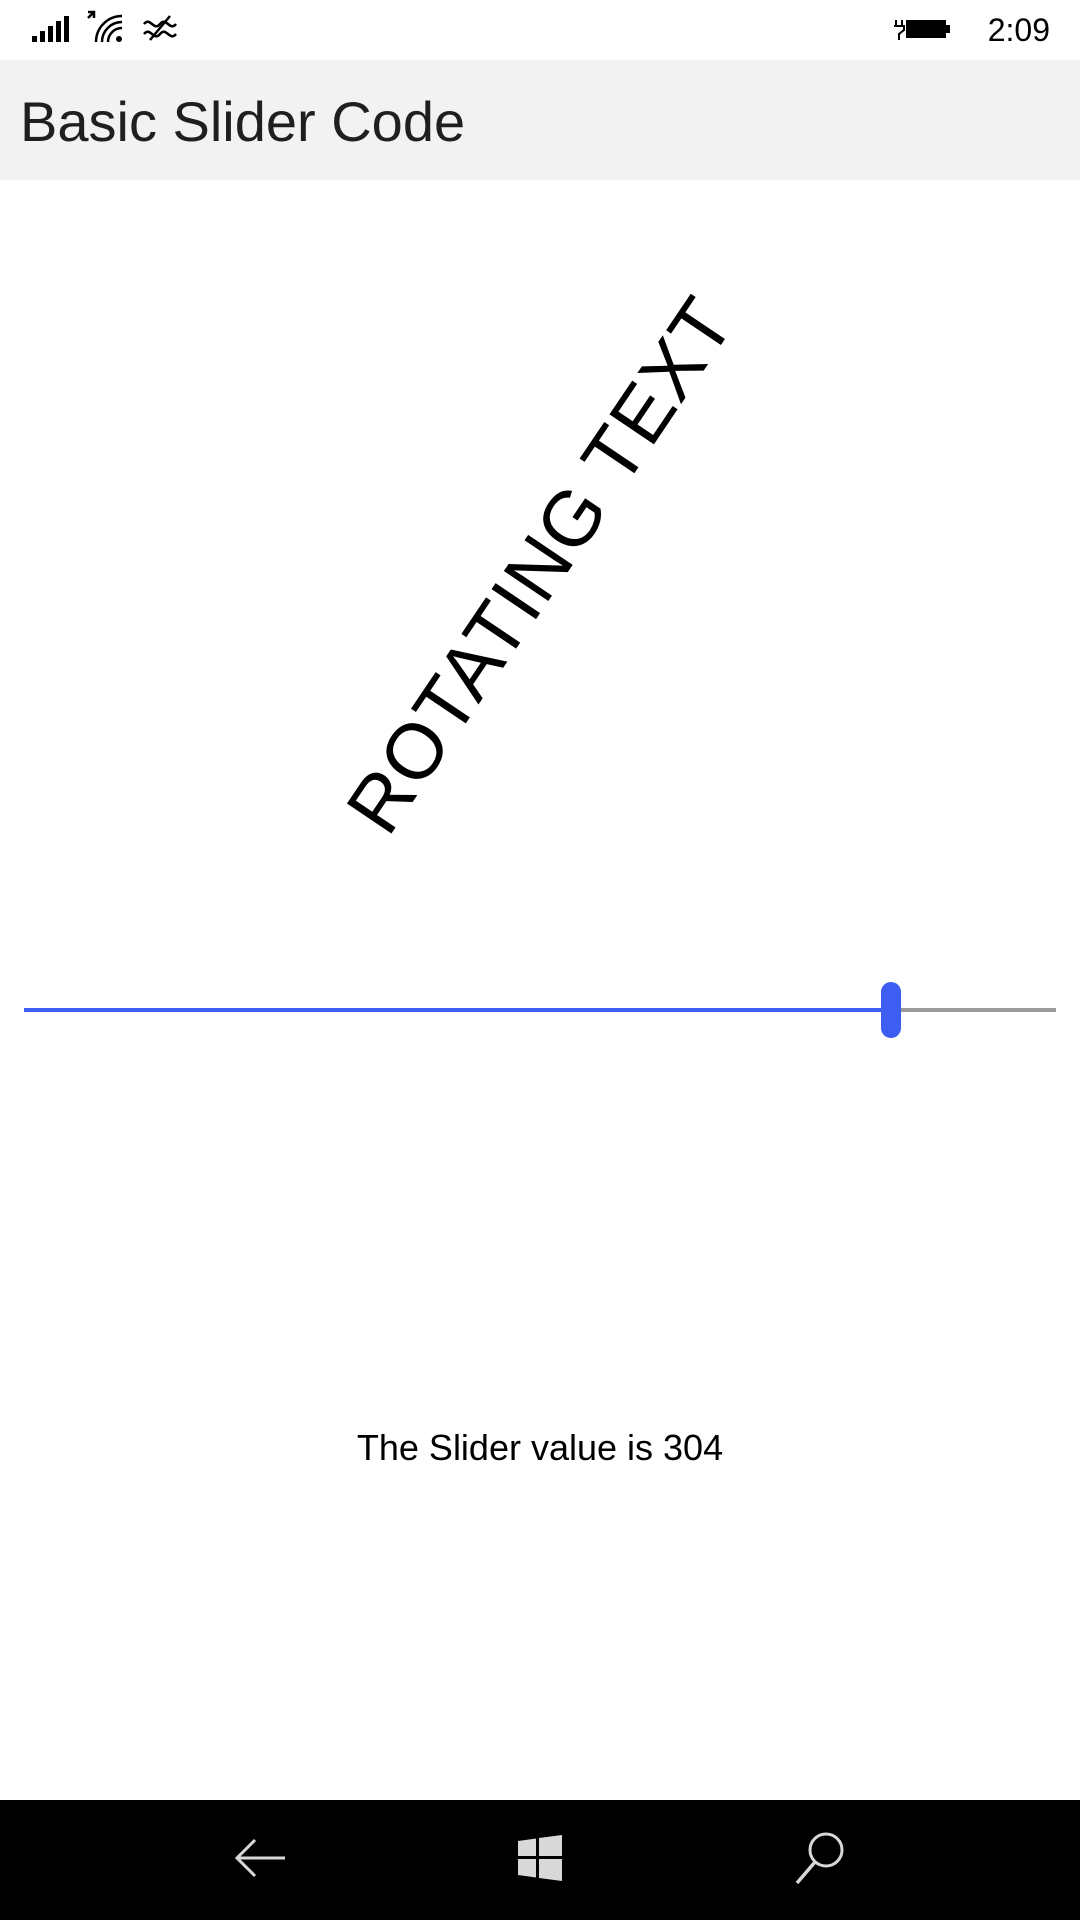 The width and height of the screenshot is (1080, 1920). I want to click on slider-fill, so click(457, 1010).